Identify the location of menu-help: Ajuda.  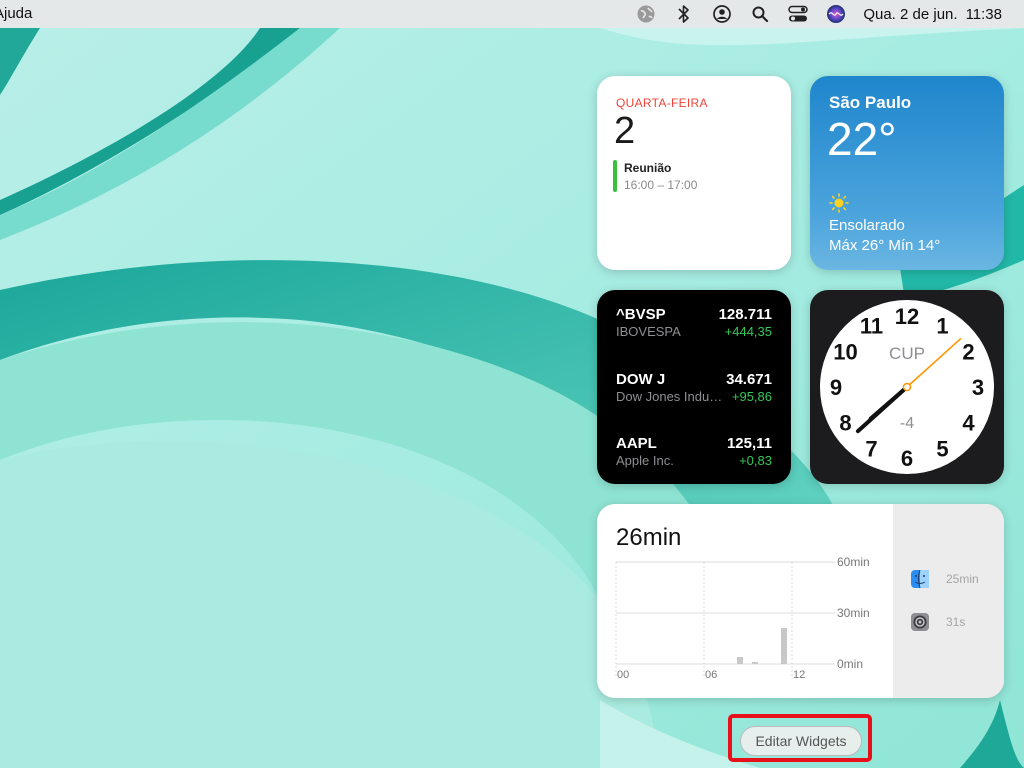
(16, 13).